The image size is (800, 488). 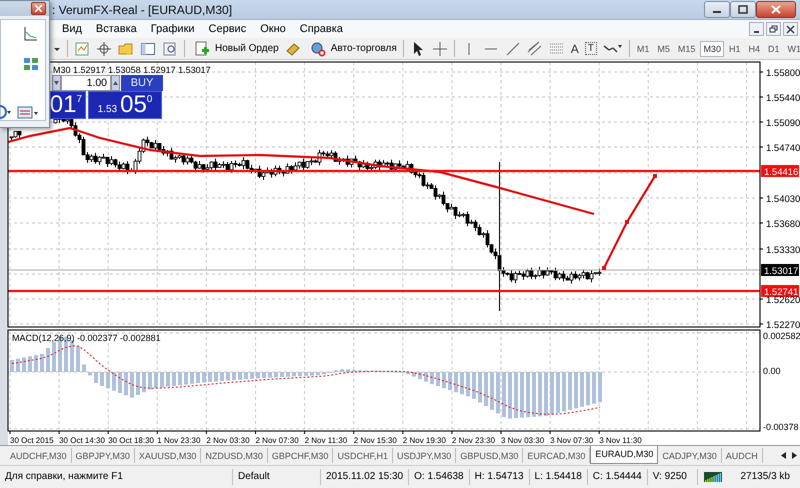 I want to click on menu-item: Окно, so click(x=273, y=29).